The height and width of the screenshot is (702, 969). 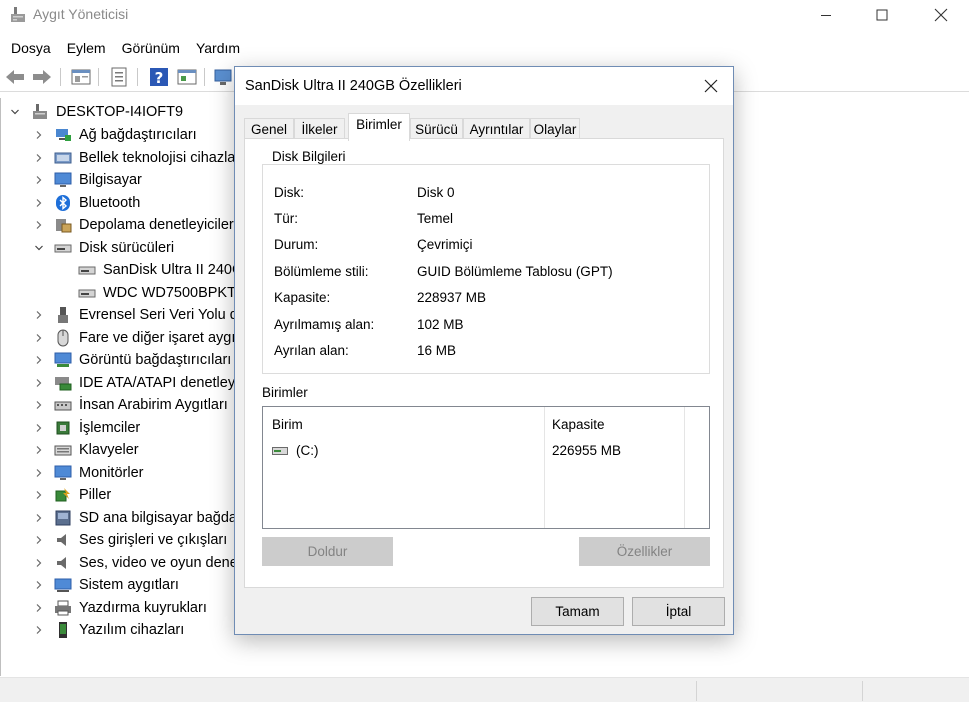 What do you see at coordinates (223, 77) in the screenshot?
I see `scan-hardware-icon` at bounding box center [223, 77].